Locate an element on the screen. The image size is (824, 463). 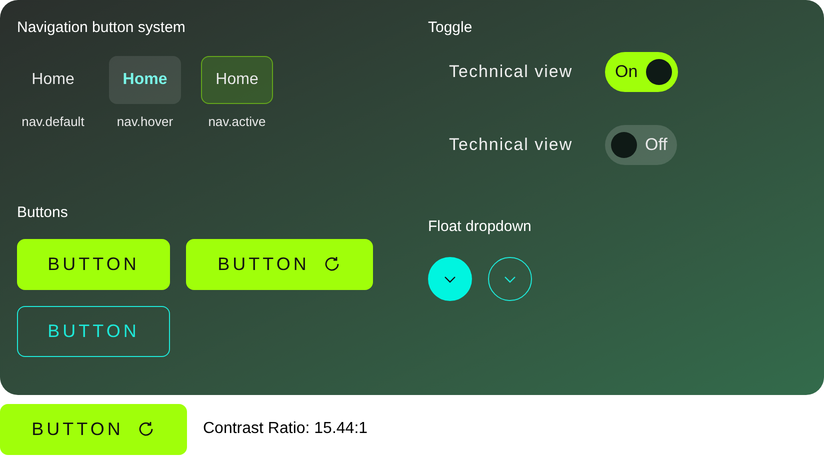
toggle-switch: On is located at coordinates (641, 72).